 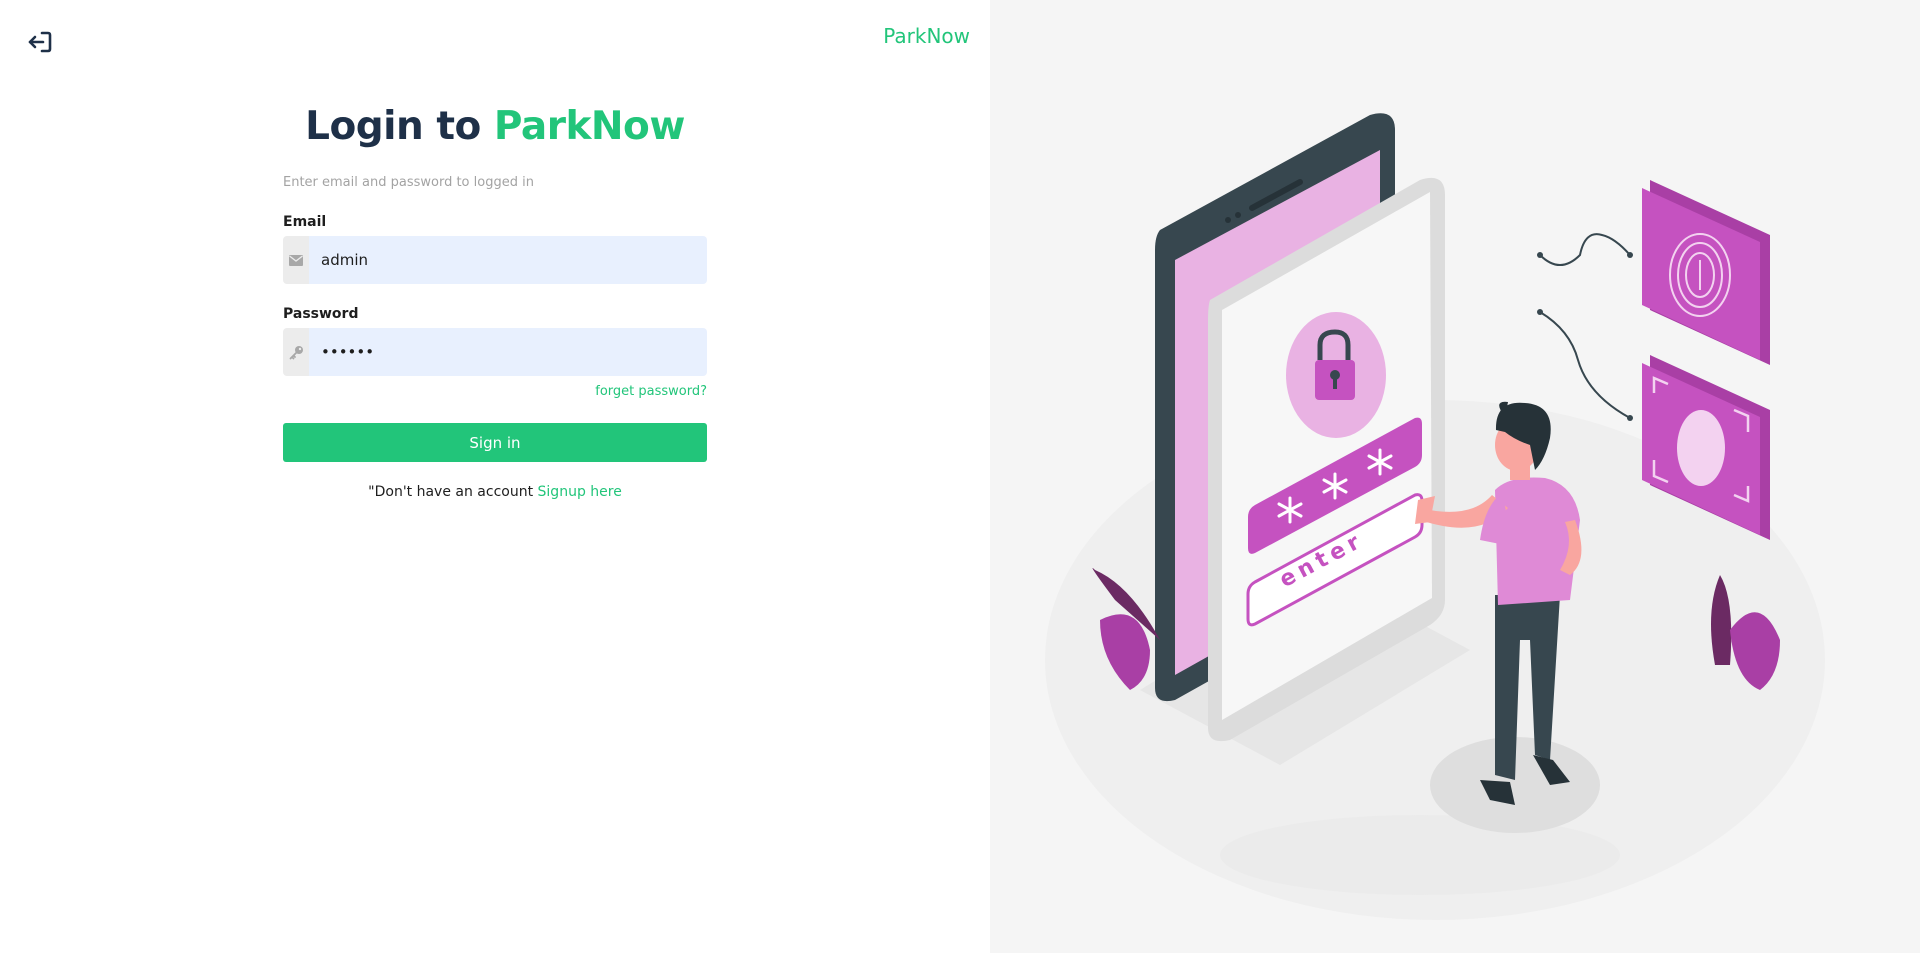 I want to click on email-field, so click(x=508, y=260).